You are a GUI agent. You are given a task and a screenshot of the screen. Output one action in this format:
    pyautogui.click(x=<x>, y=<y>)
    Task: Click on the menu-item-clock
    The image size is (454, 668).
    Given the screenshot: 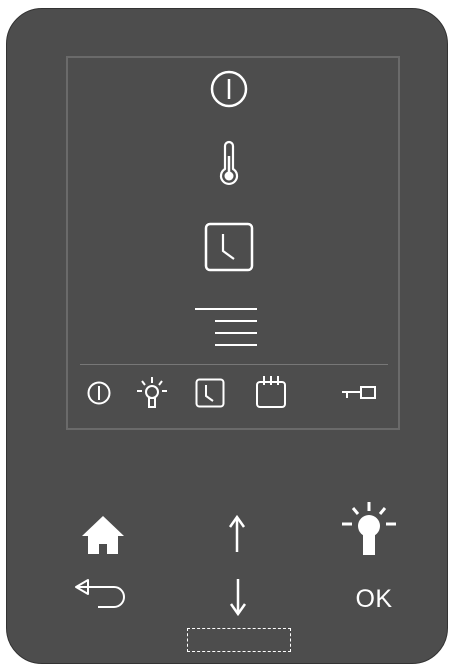 What is the action you would take?
    pyautogui.click(x=229, y=247)
    